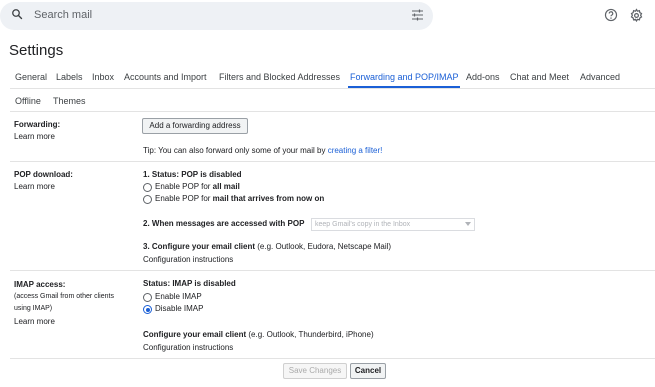  Describe the element at coordinates (192, 174) in the screenshot. I see `pop-status: 1. Status: POP is disabled` at that location.